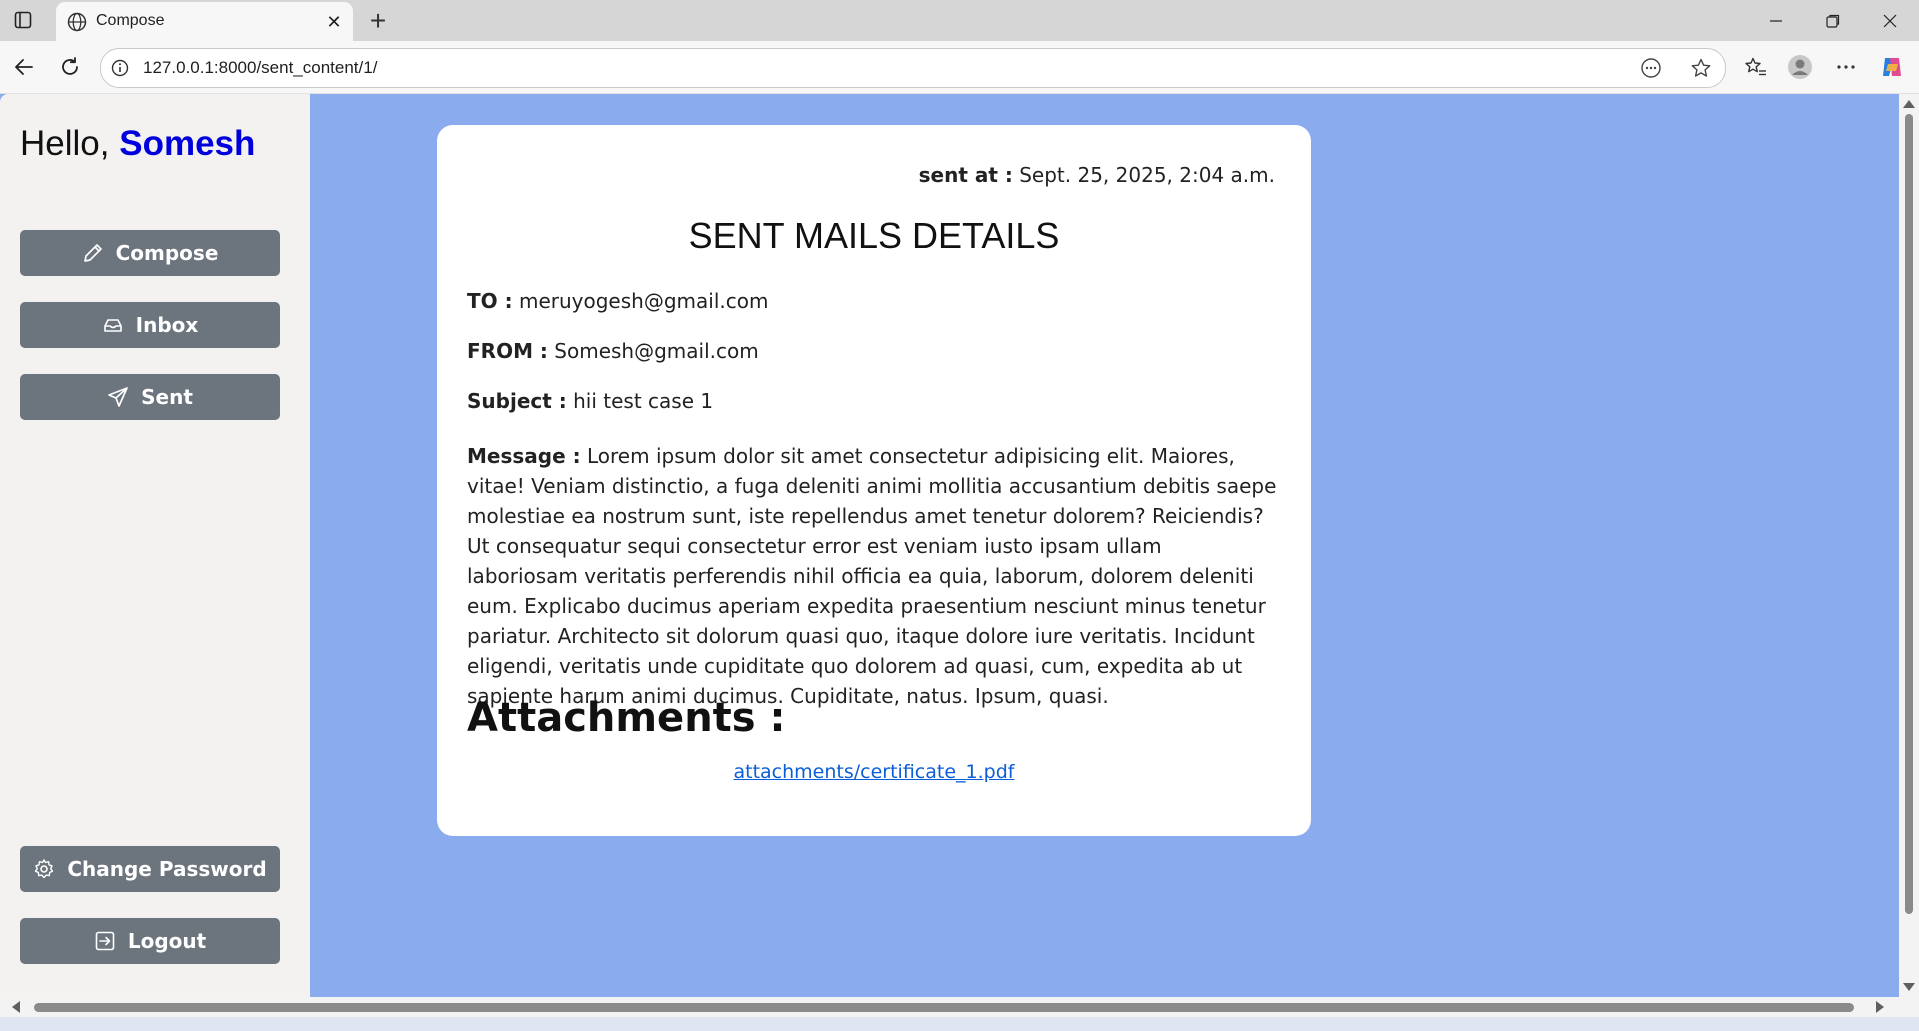 Image resolution: width=1919 pixels, height=1031 pixels. I want to click on new-tab-button: +, so click(378, 20).